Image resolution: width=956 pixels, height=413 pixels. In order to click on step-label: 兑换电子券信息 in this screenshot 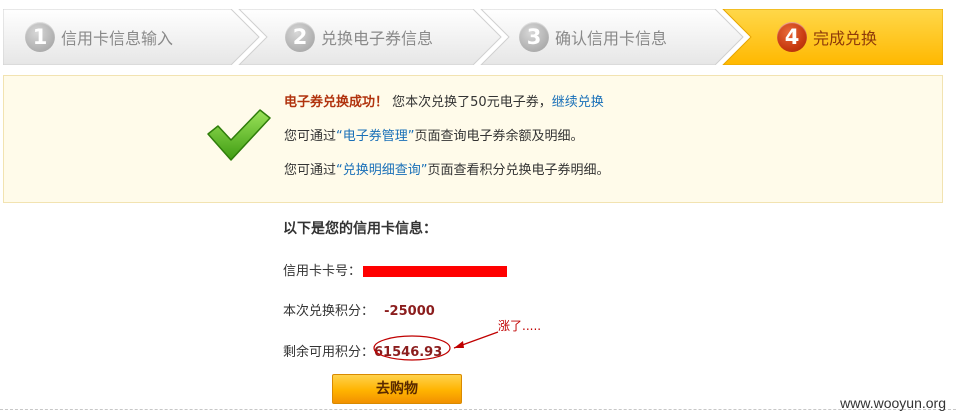, I will do `click(377, 38)`.